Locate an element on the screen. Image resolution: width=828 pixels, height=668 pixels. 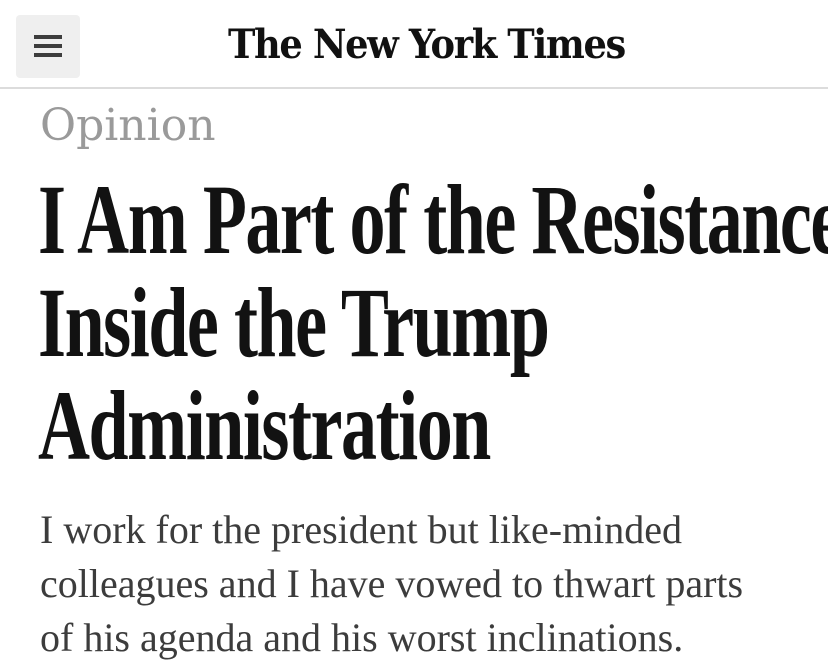
site-header: The New York Times is located at coordinates (414, 44).